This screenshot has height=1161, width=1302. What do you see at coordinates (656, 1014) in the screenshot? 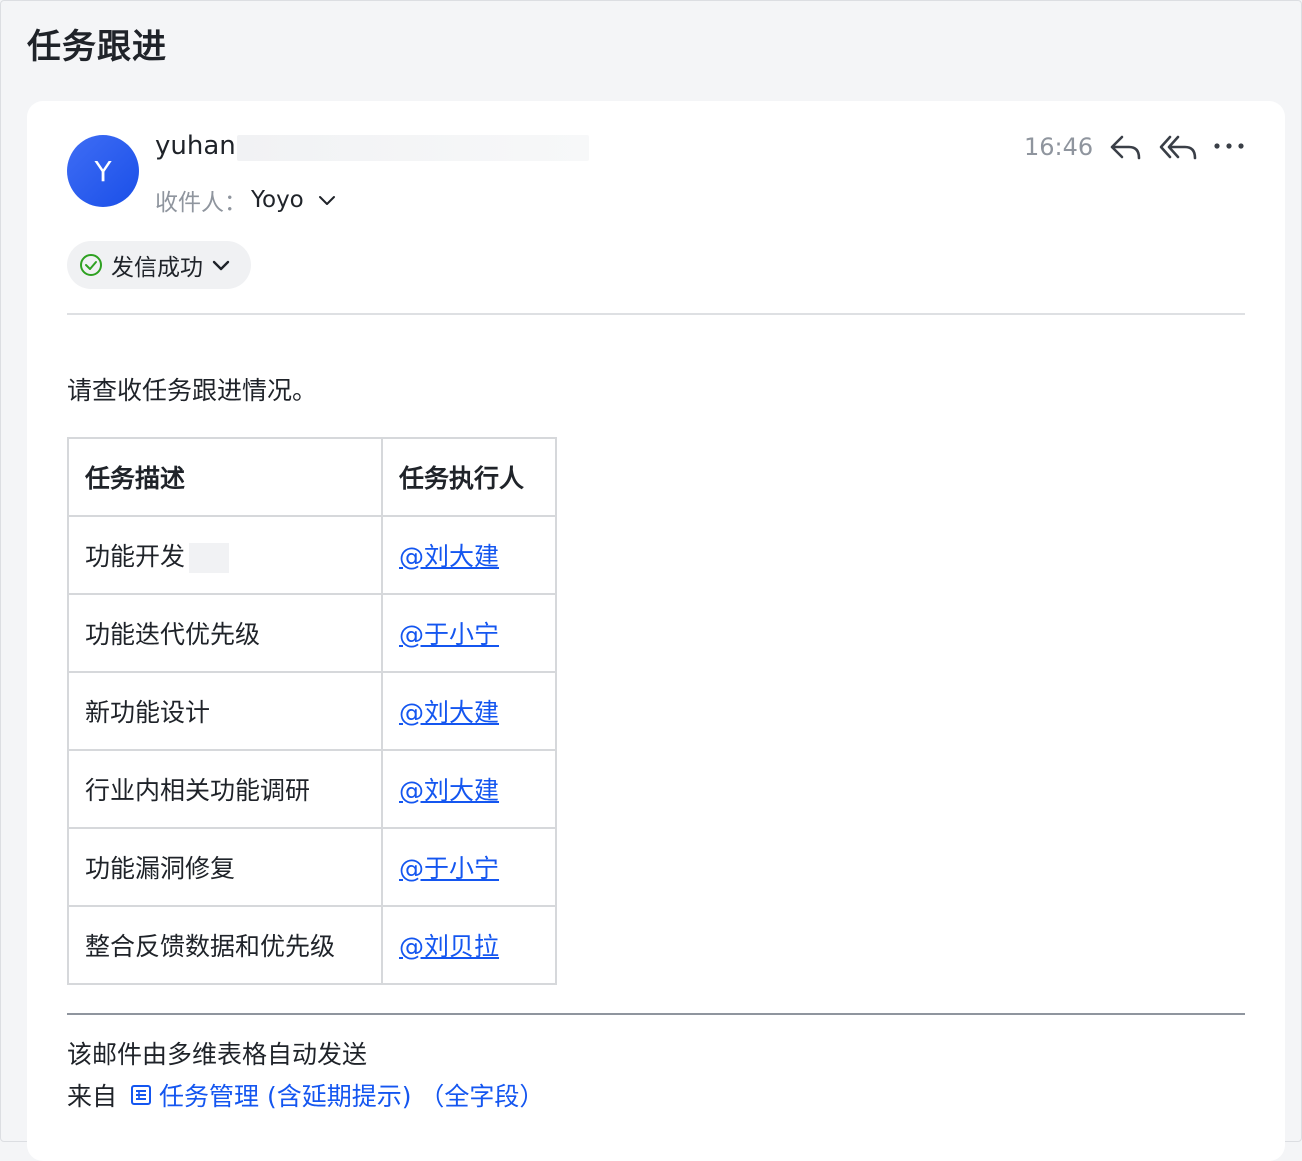
I see `footer-divider` at bounding box center [656, 1014].